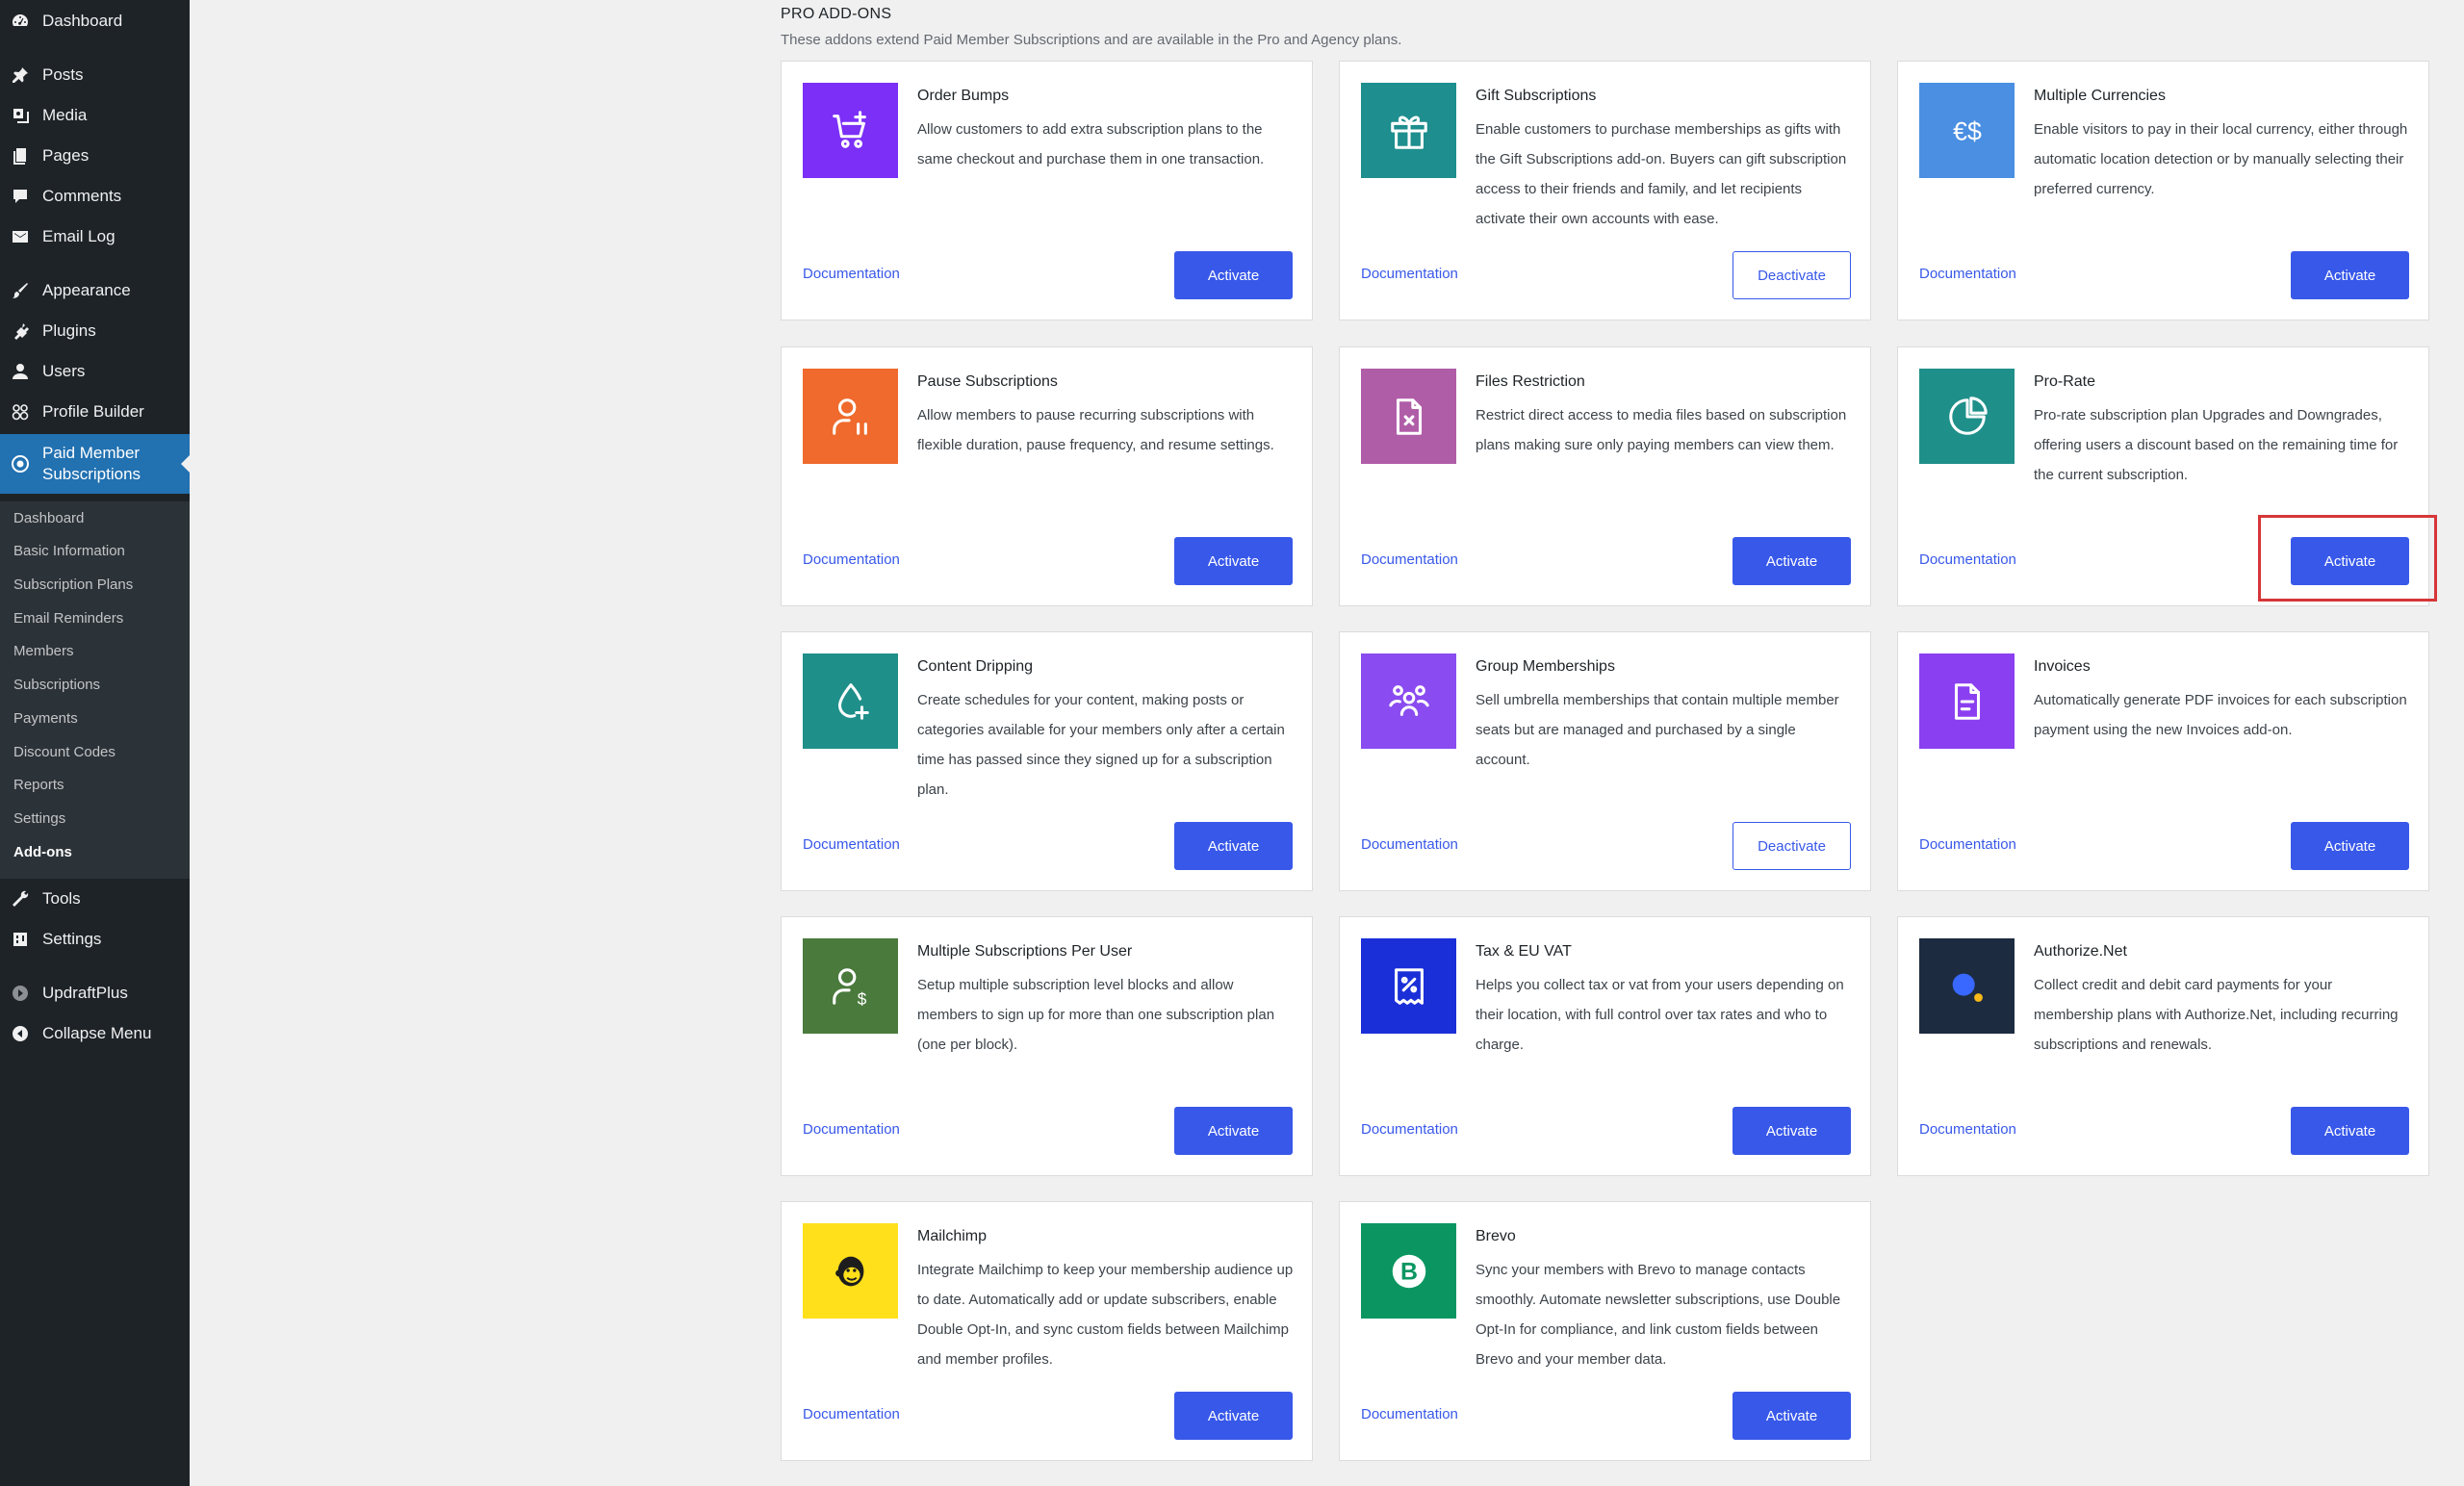  What do you see at coordinates (1536, 96) in the screenshot?
I see `addon-title: Gift Subscriptions` at bounding box center [1536, 96].